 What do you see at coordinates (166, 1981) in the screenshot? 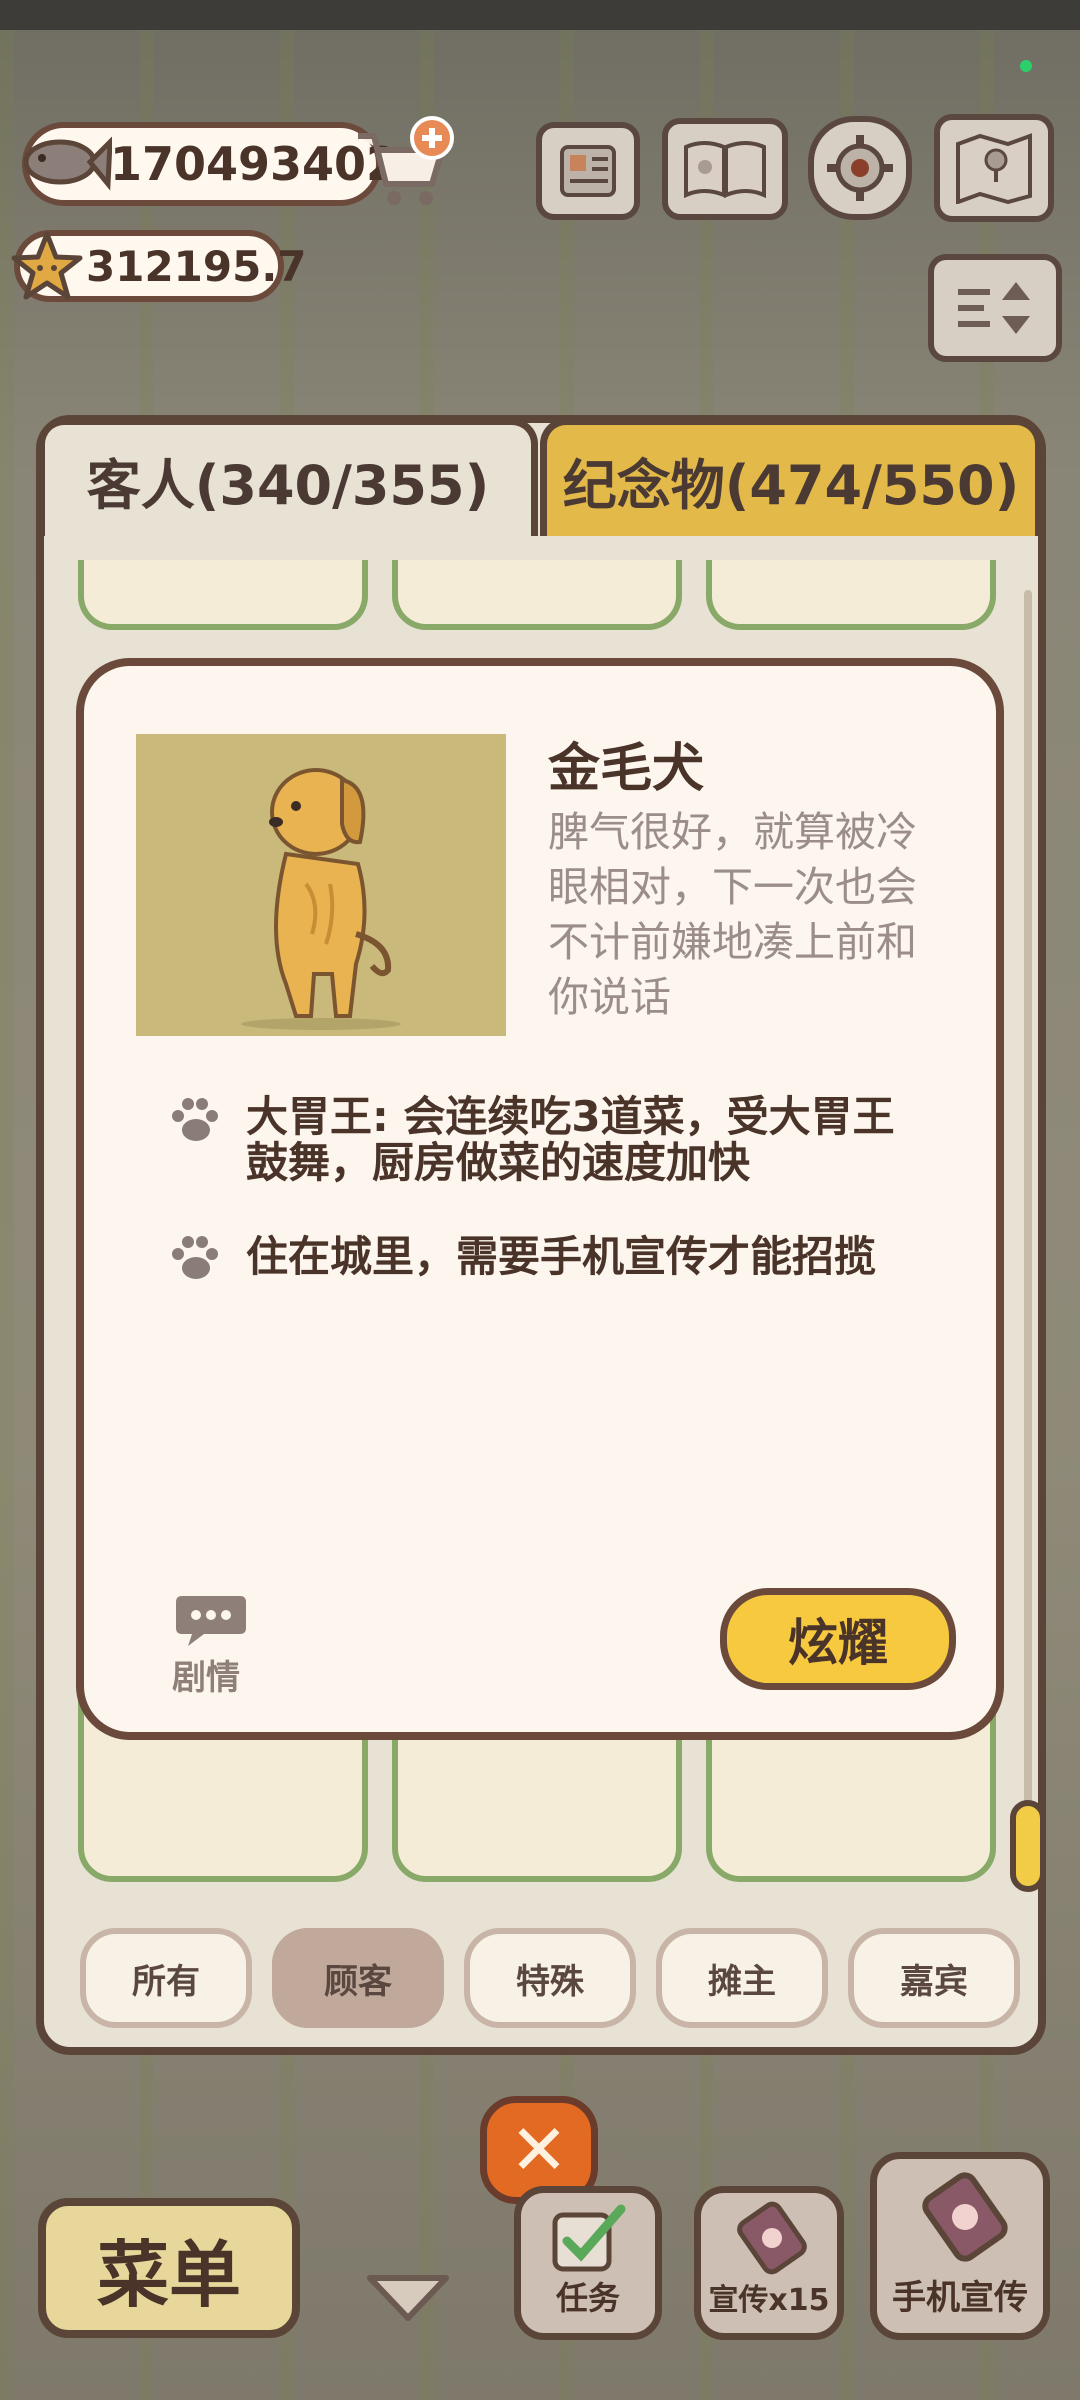
I see `filter-all-label: 所有` at bounding box center [166, 1981].